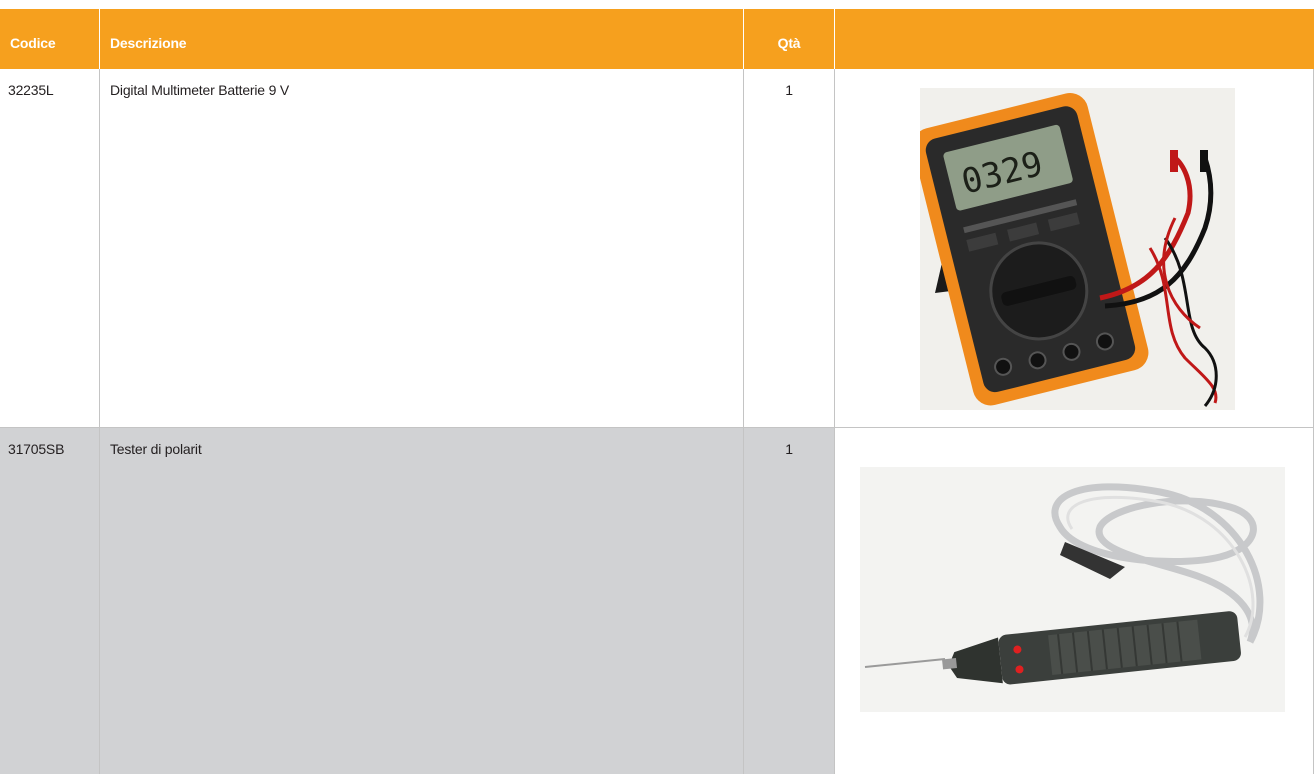  What do you see at coordinates (49, 601) in the screenshot?
I see `cell-codice: 31705SB` at bounding box center [49, 601].